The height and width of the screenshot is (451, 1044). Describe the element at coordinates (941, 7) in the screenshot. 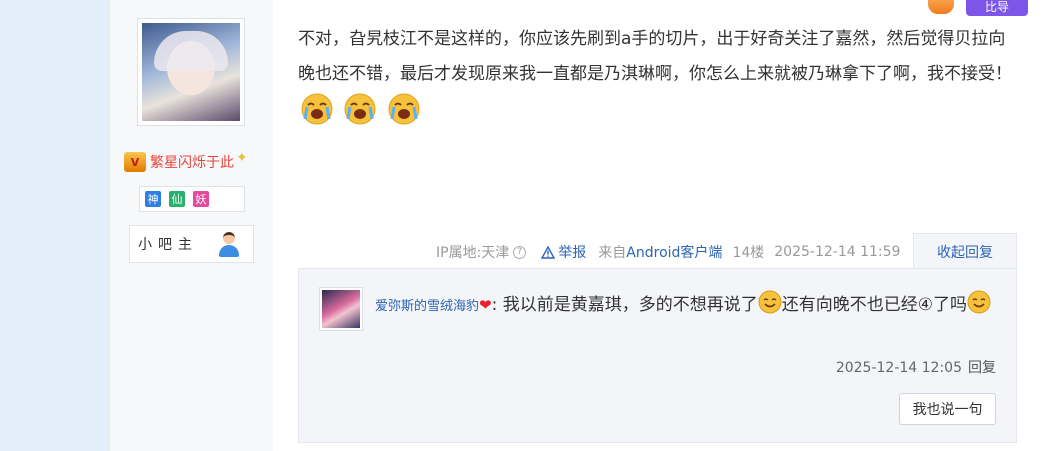

I see `crown-icon` at that location.